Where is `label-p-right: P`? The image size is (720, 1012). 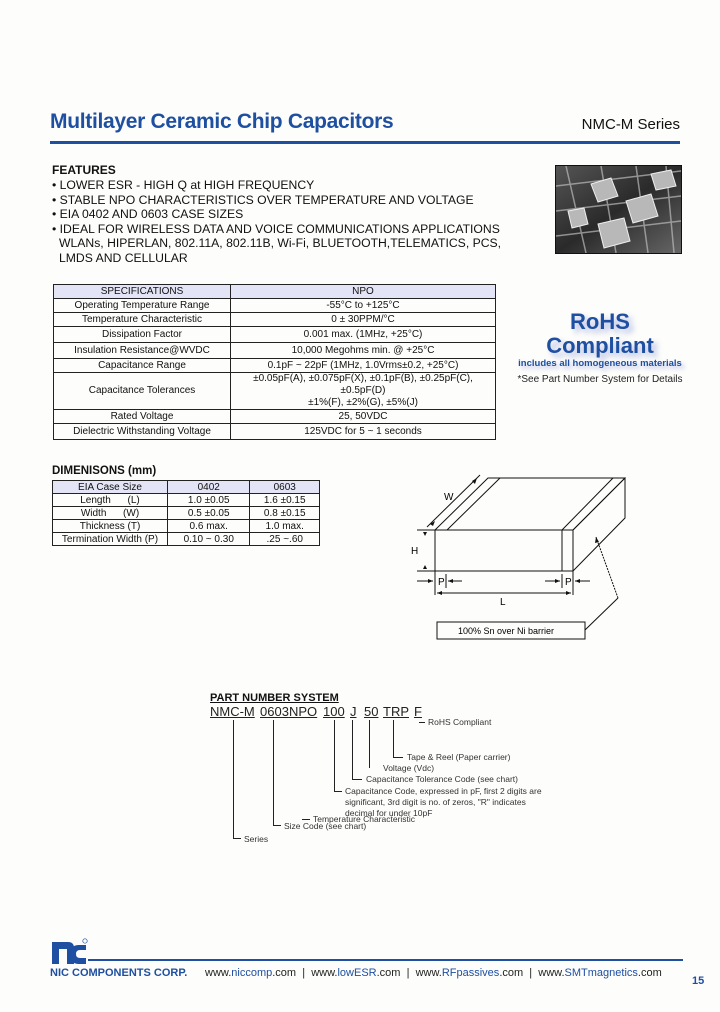
label-p-right: P is located at coordinates (568, 582).